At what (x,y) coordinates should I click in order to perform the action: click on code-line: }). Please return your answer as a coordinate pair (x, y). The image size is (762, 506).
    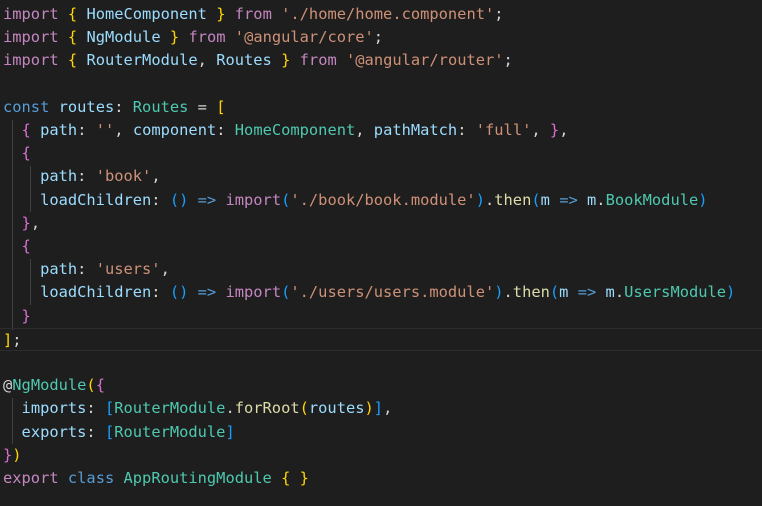
    Looking at the image, I should click on (11, 455).